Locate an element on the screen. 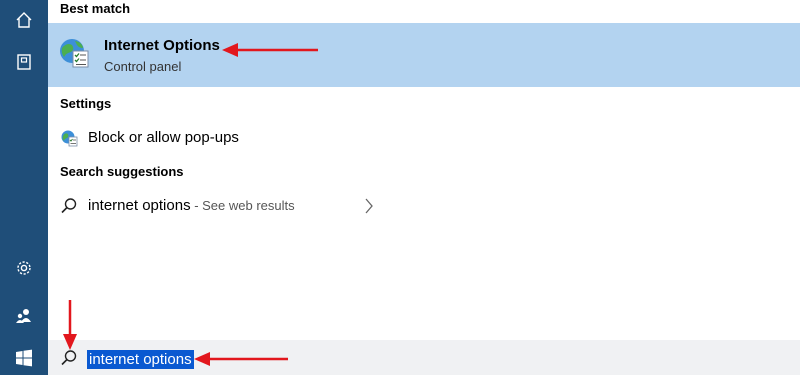 Image resolution: width=800 pixels, height=378 pixels. search-box-icon is located at coordinates (69, 360).